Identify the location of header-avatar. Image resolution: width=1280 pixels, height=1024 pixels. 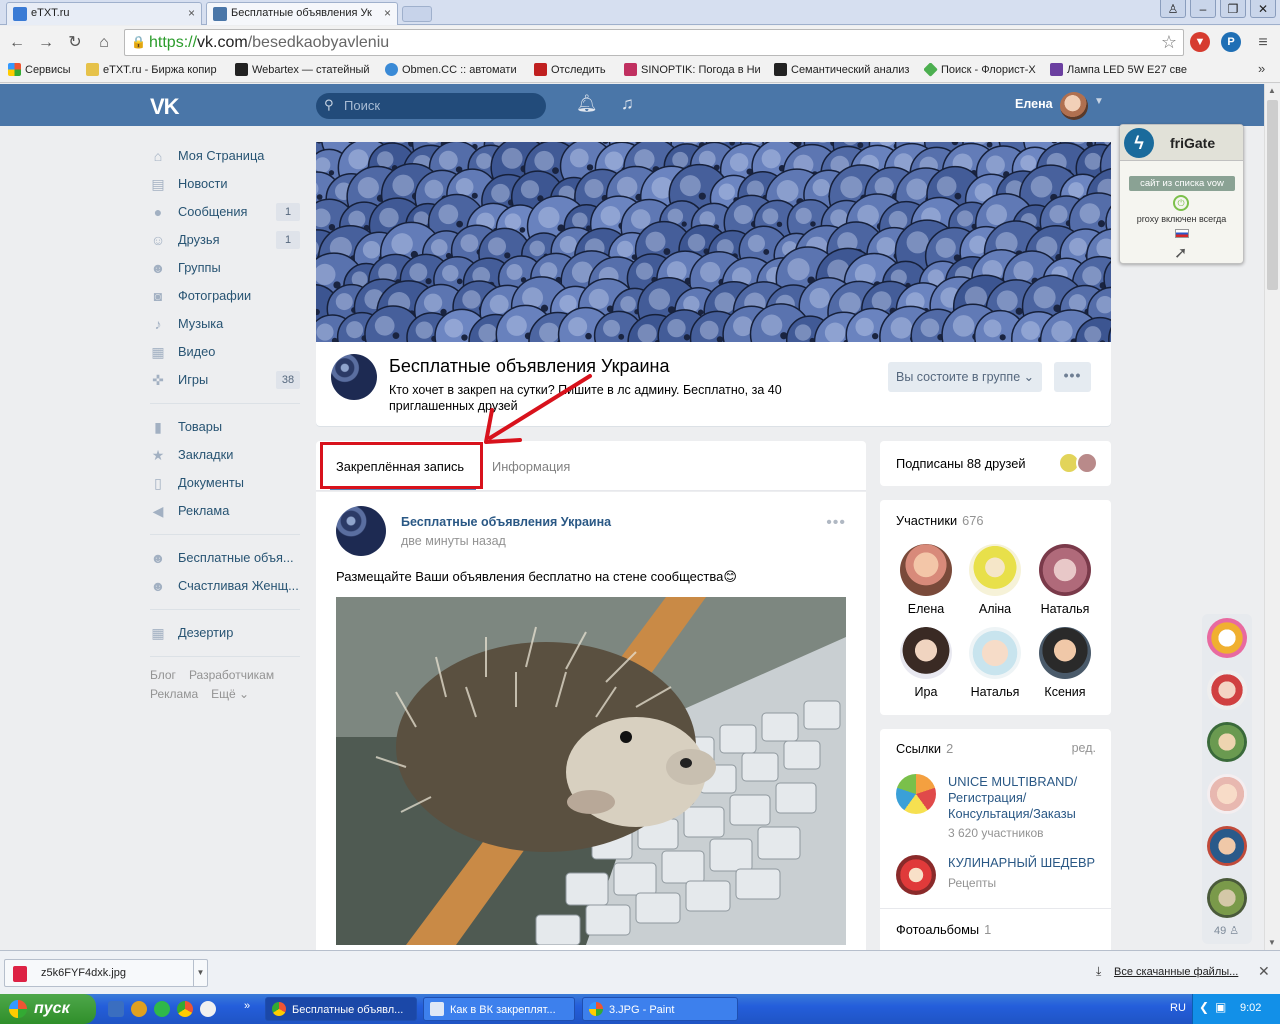
(1074, 106).